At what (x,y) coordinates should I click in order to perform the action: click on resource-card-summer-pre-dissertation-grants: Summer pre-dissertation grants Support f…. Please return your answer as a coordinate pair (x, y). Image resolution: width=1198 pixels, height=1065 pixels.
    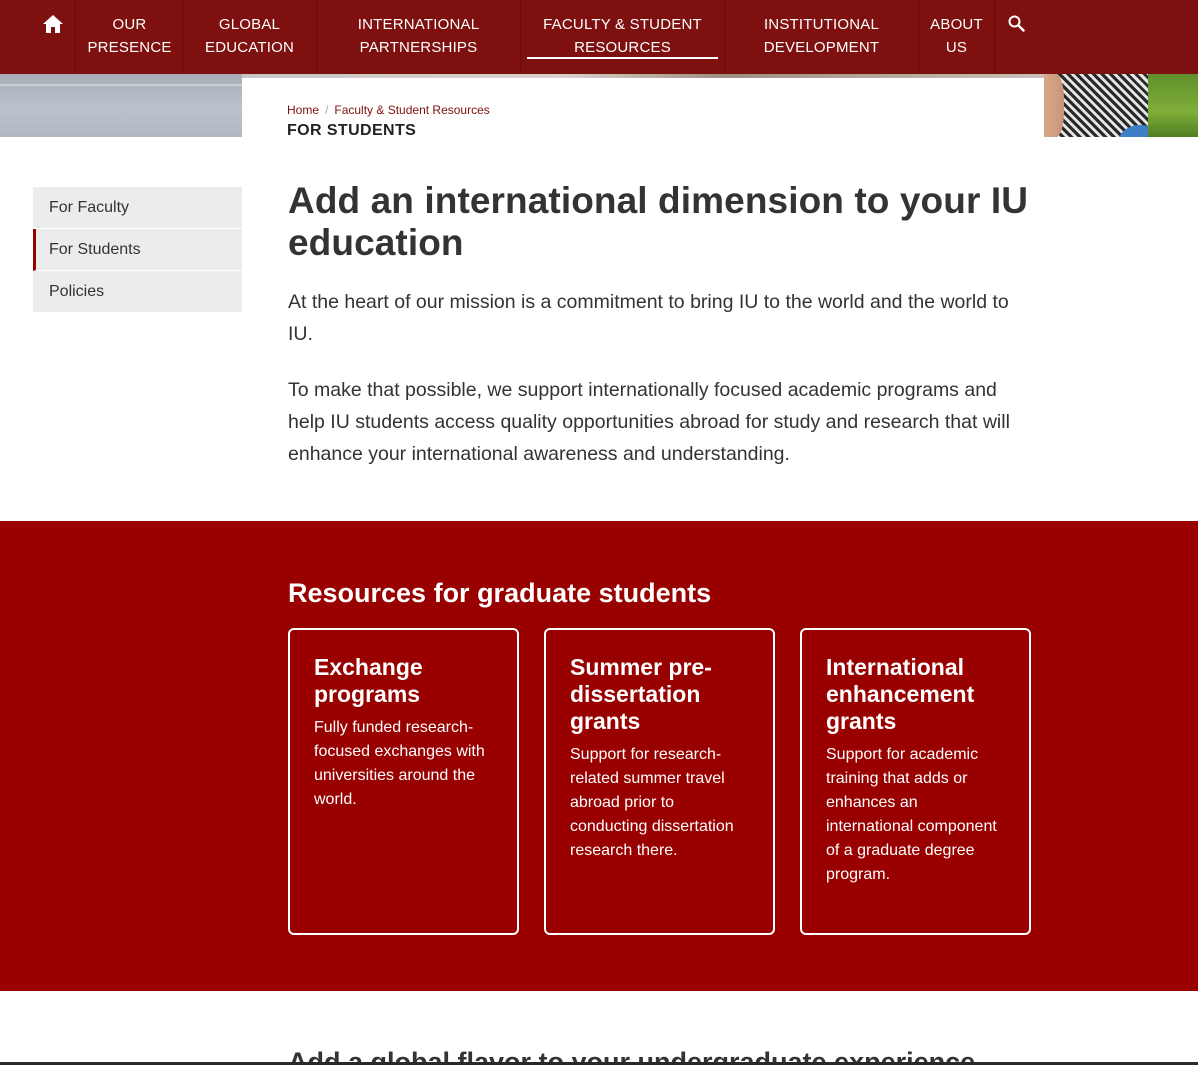
    Looking at the image, I should click on (659, 781).